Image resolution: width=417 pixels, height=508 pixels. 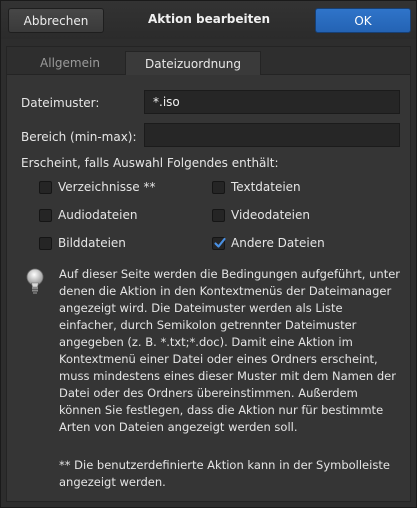 I want to click on tab-general: Allgemein, so click(x=70, y=63).